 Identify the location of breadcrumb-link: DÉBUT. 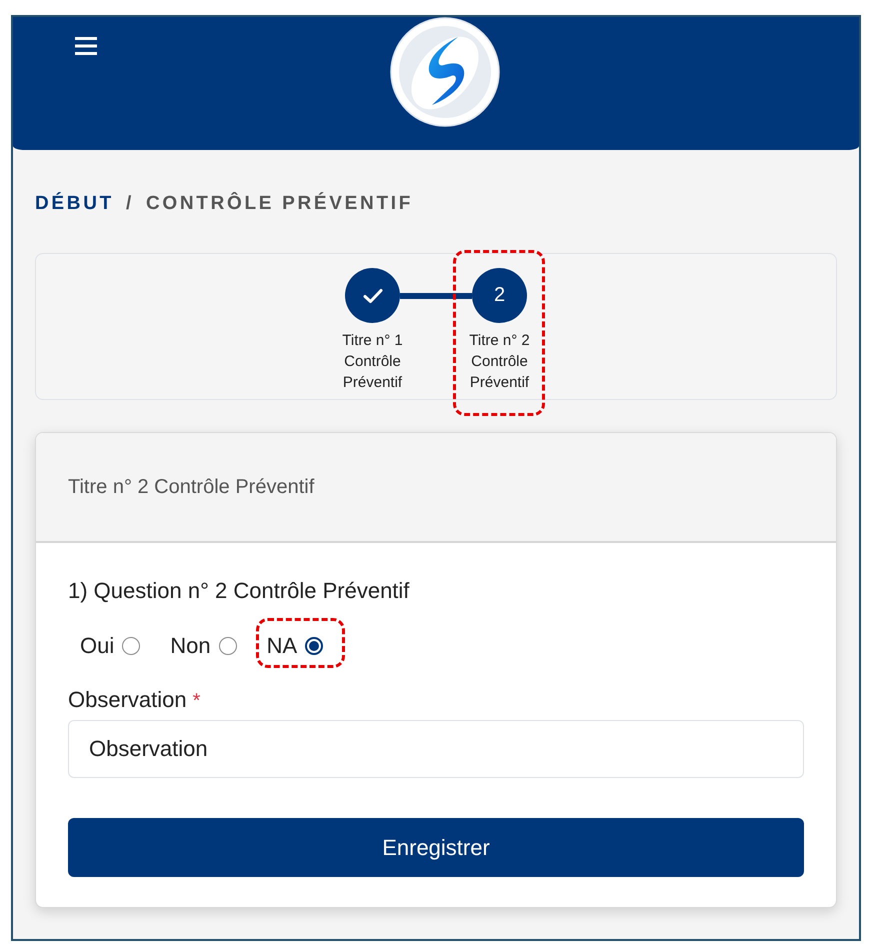
(74, 204).